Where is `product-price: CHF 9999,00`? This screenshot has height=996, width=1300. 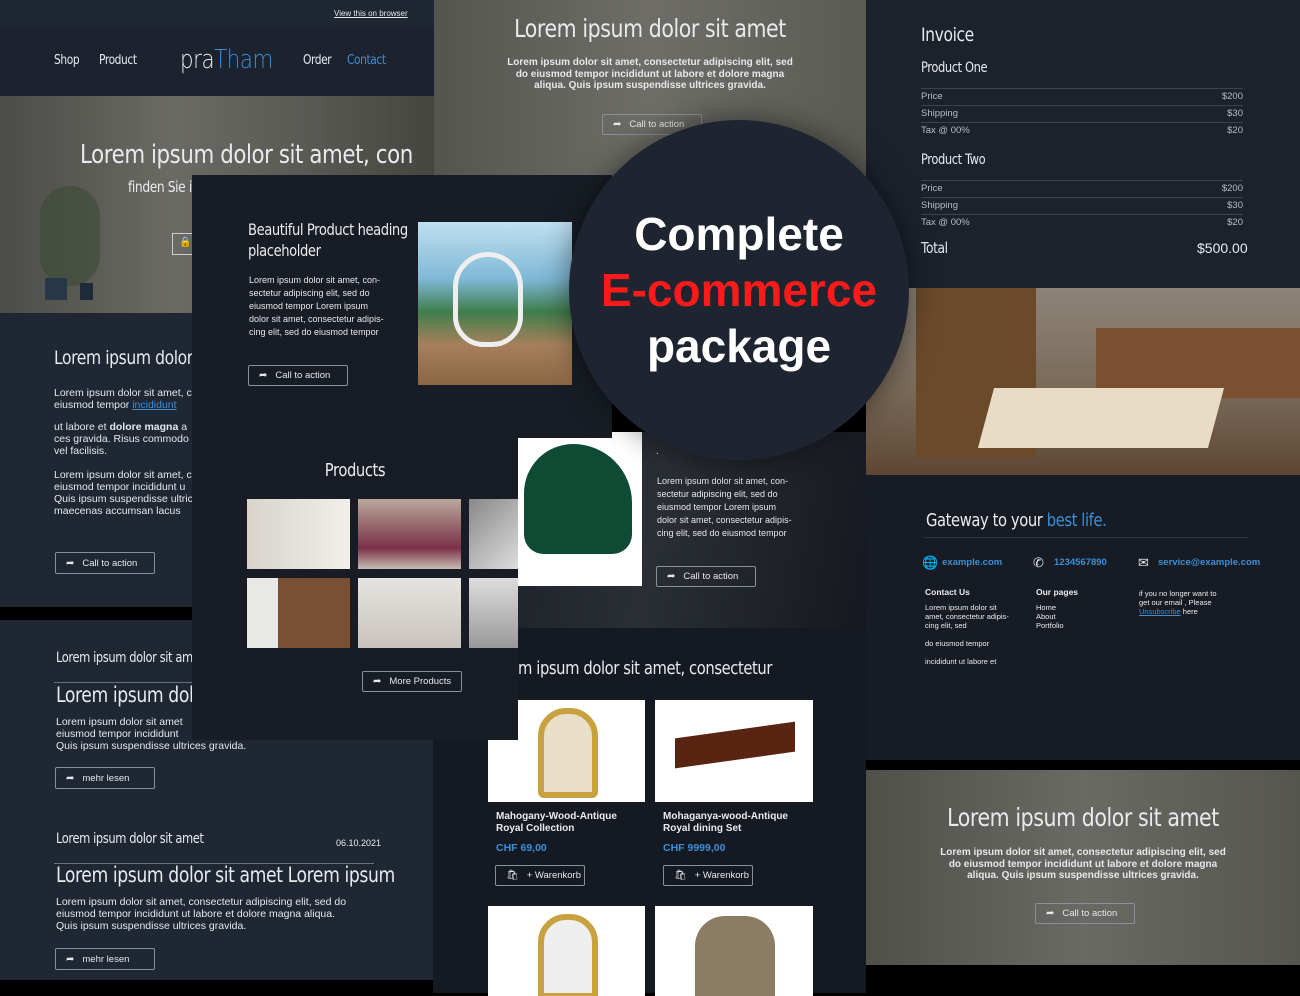
product-price: CHF 9999,00 is located at coordinates (694, 848).